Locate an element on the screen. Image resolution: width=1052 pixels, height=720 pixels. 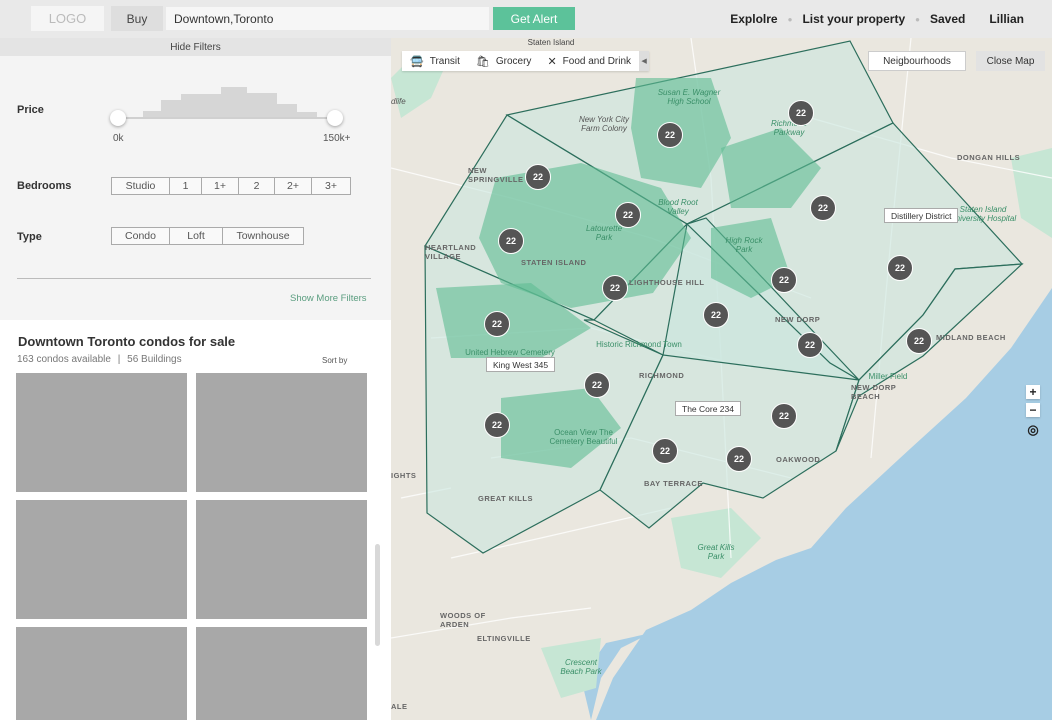
hide-filters-toggle: Hide Filters is located at coordinates (195, 47).